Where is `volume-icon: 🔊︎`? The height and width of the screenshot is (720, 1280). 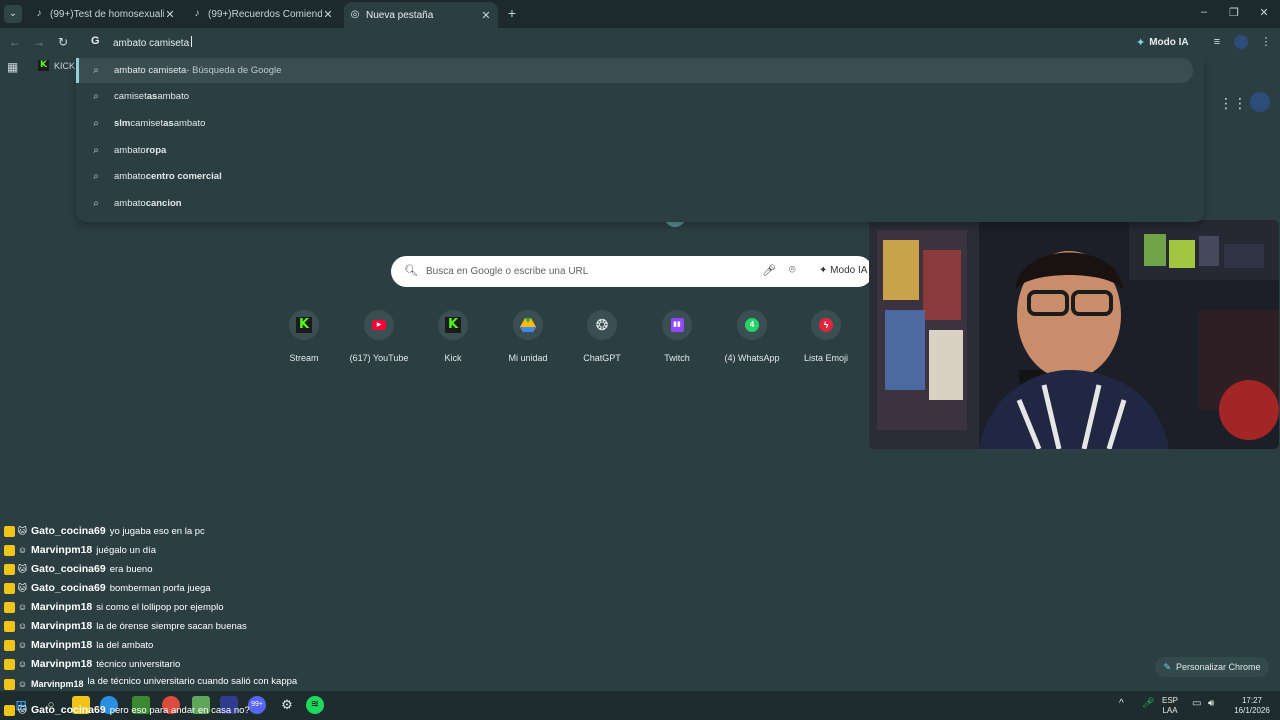 volume-icon: 🔊︎ is located at coordinates (1211, 704).